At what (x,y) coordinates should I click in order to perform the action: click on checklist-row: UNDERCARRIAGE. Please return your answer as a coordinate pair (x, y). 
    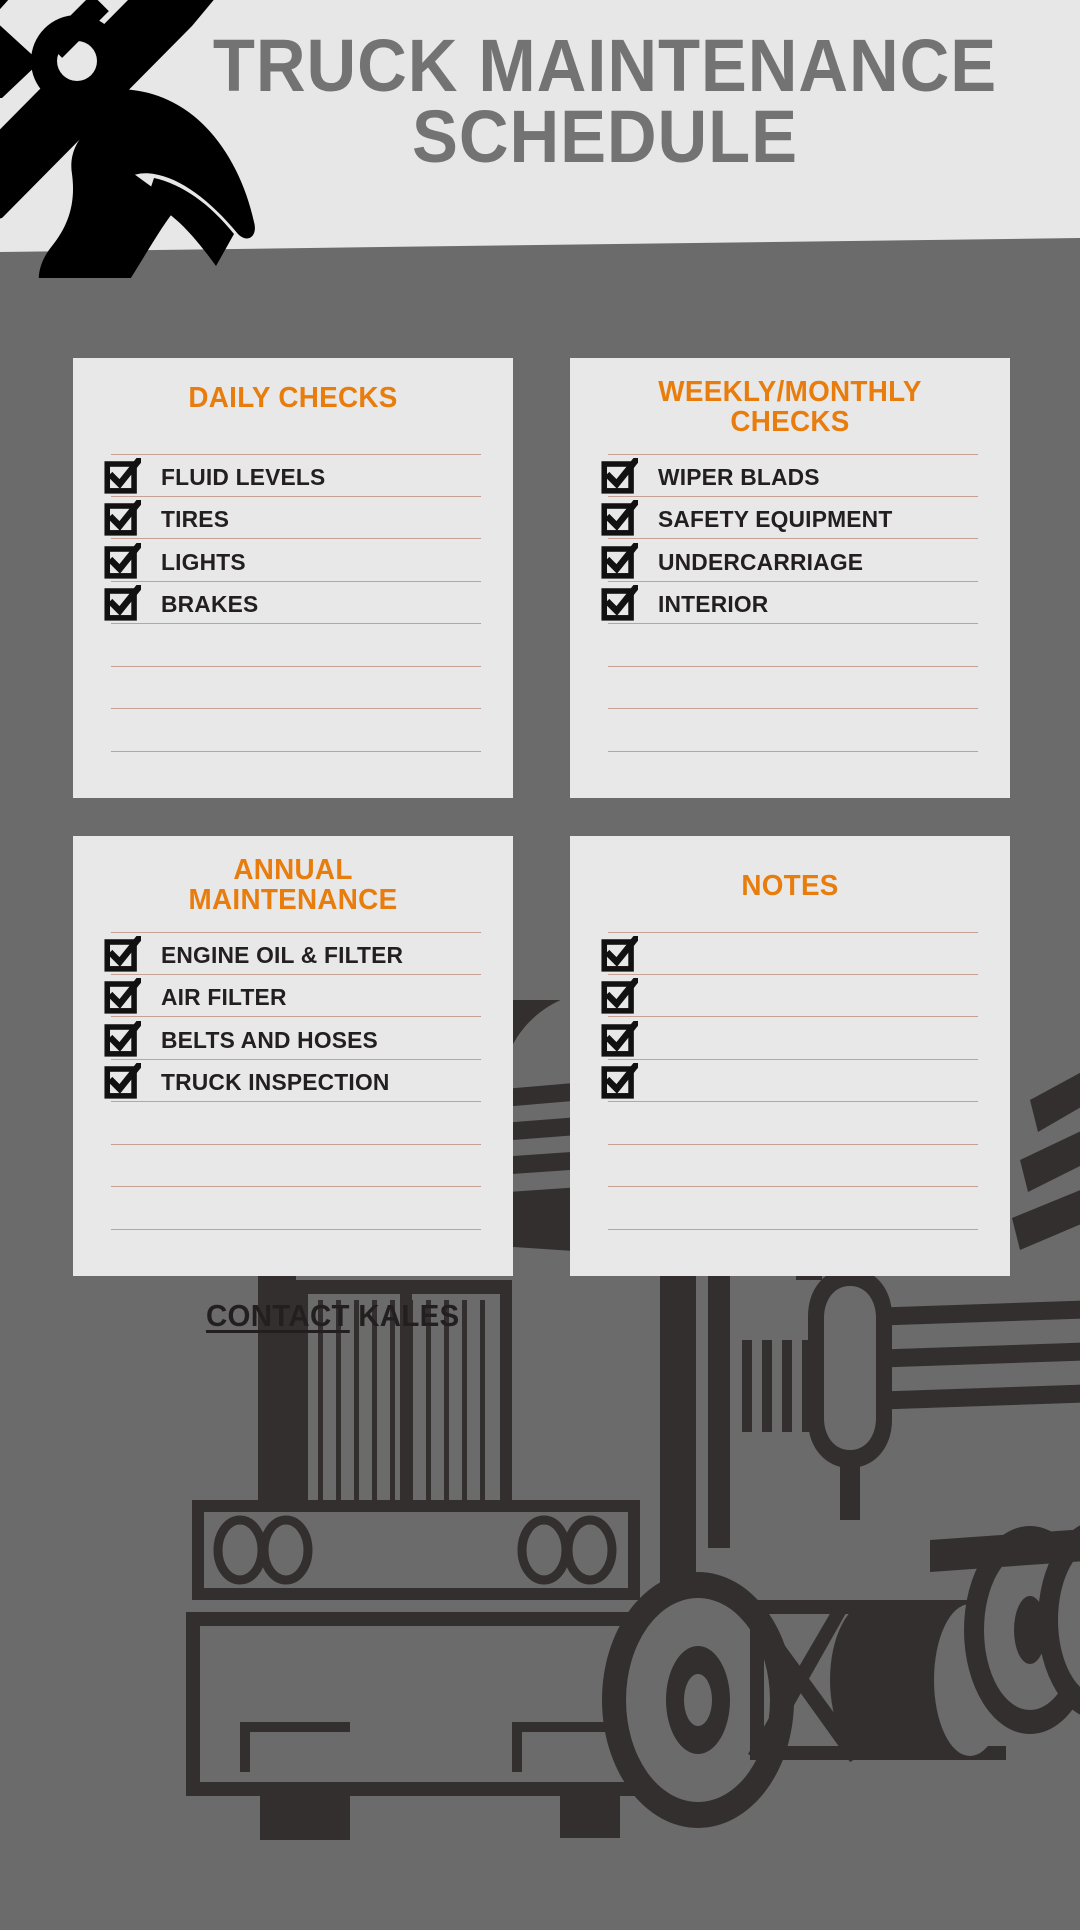
    Looking at the image, I should click on (789, 560).